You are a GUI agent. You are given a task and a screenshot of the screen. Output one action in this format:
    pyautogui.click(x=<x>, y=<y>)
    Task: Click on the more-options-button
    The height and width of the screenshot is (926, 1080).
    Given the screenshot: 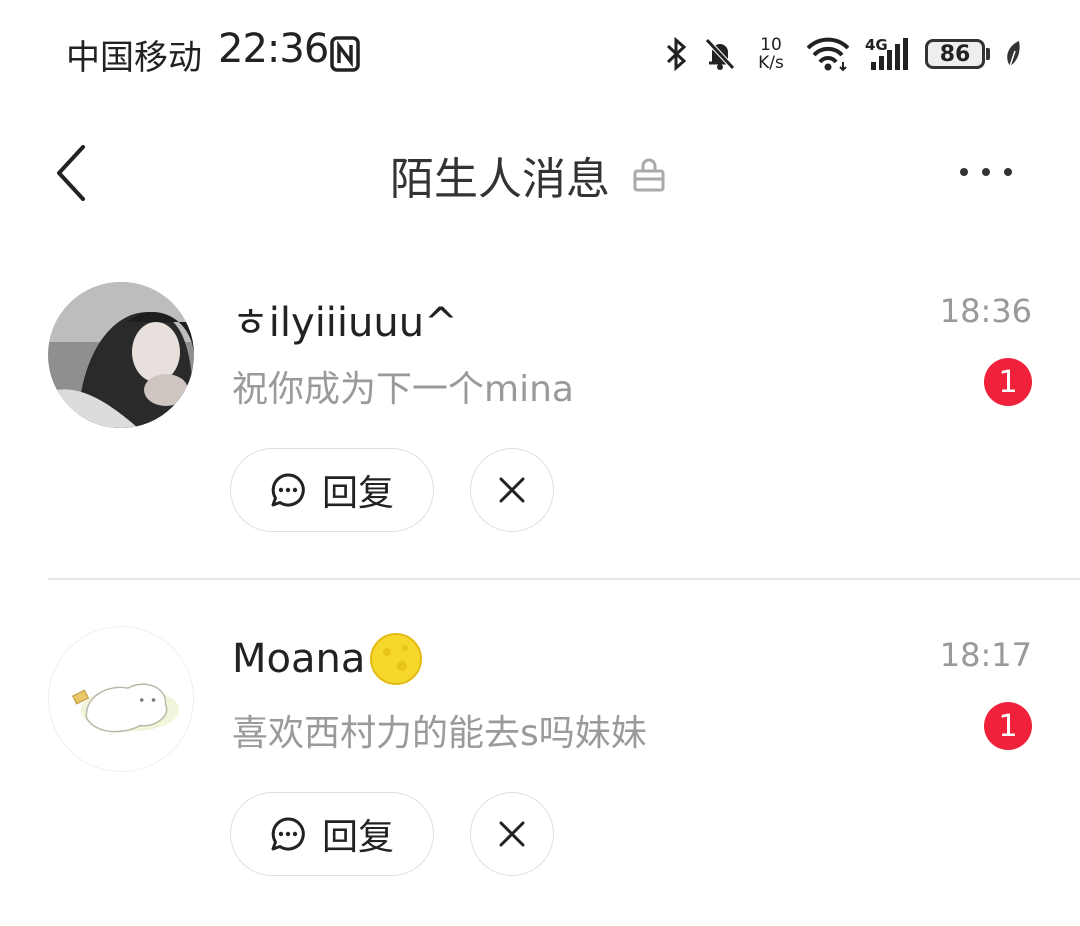 What is the action you would take?
    pyautogui.click(x=986, y=172)
    